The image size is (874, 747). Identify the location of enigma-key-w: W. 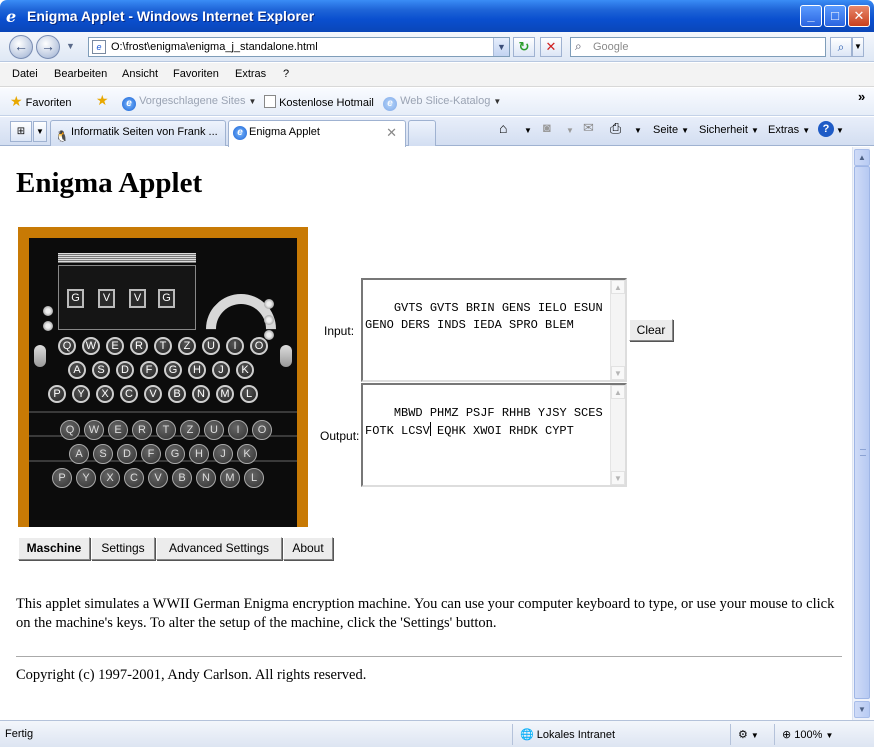
(91, 346).